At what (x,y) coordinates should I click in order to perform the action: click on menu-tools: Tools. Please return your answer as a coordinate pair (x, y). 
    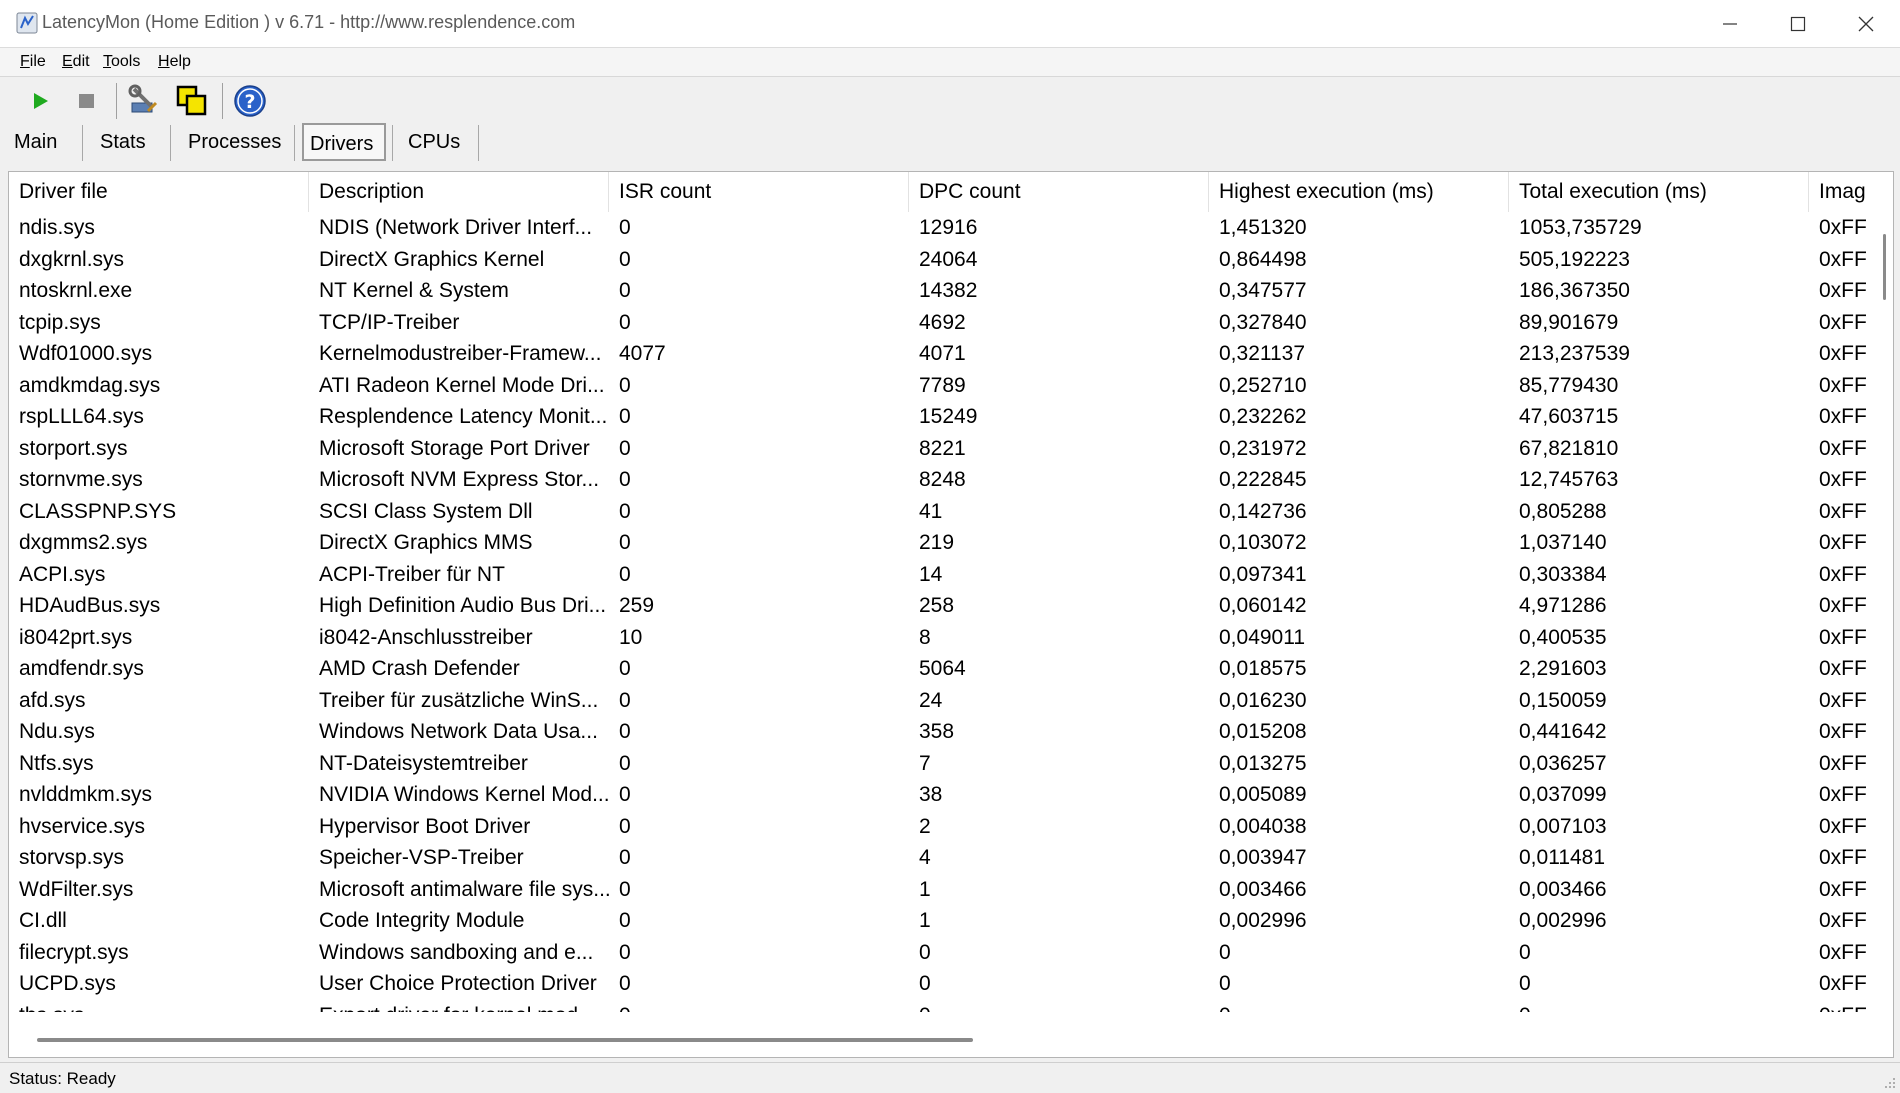
    Looking at the image, I should click on (121, 62).